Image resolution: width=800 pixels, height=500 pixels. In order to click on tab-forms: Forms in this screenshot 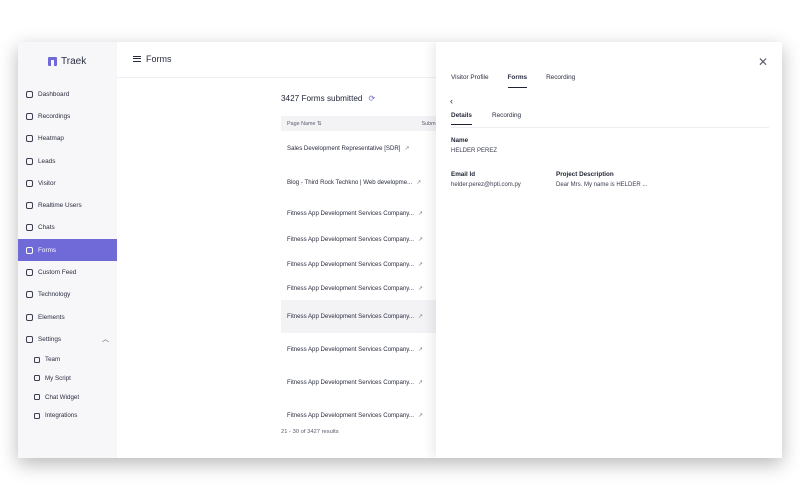, I will do `click(517, 81)`.